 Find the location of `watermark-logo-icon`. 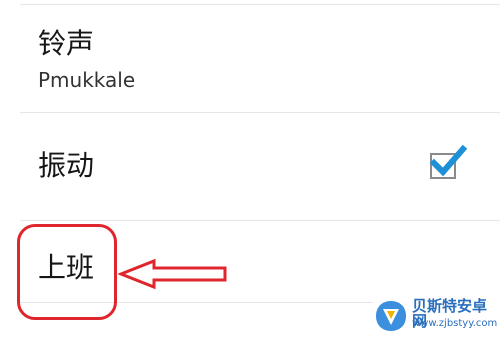

watermark-logo-icon is located at coordinates (391, 316).